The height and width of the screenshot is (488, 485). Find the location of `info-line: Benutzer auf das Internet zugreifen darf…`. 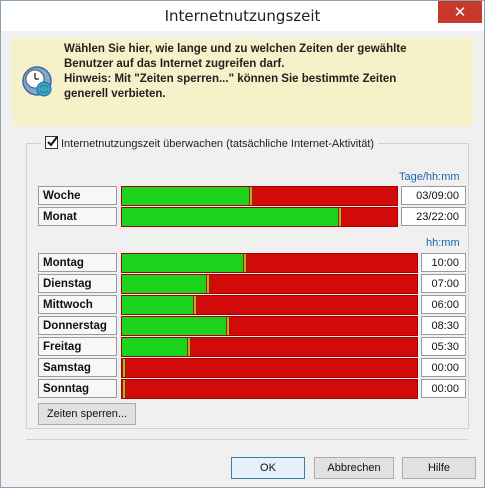

info-line: Benutzer auf das Internet zugreifen darf… is located at coordinates (174, 64).